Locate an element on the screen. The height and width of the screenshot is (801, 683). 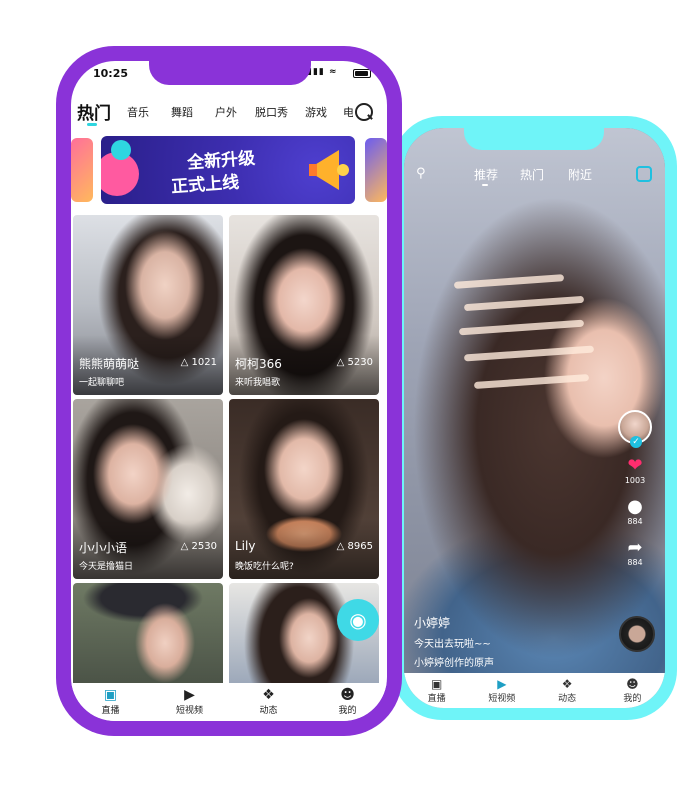
music-credit: 小婷婷创作的原声 is located at coordinates (454, 661).